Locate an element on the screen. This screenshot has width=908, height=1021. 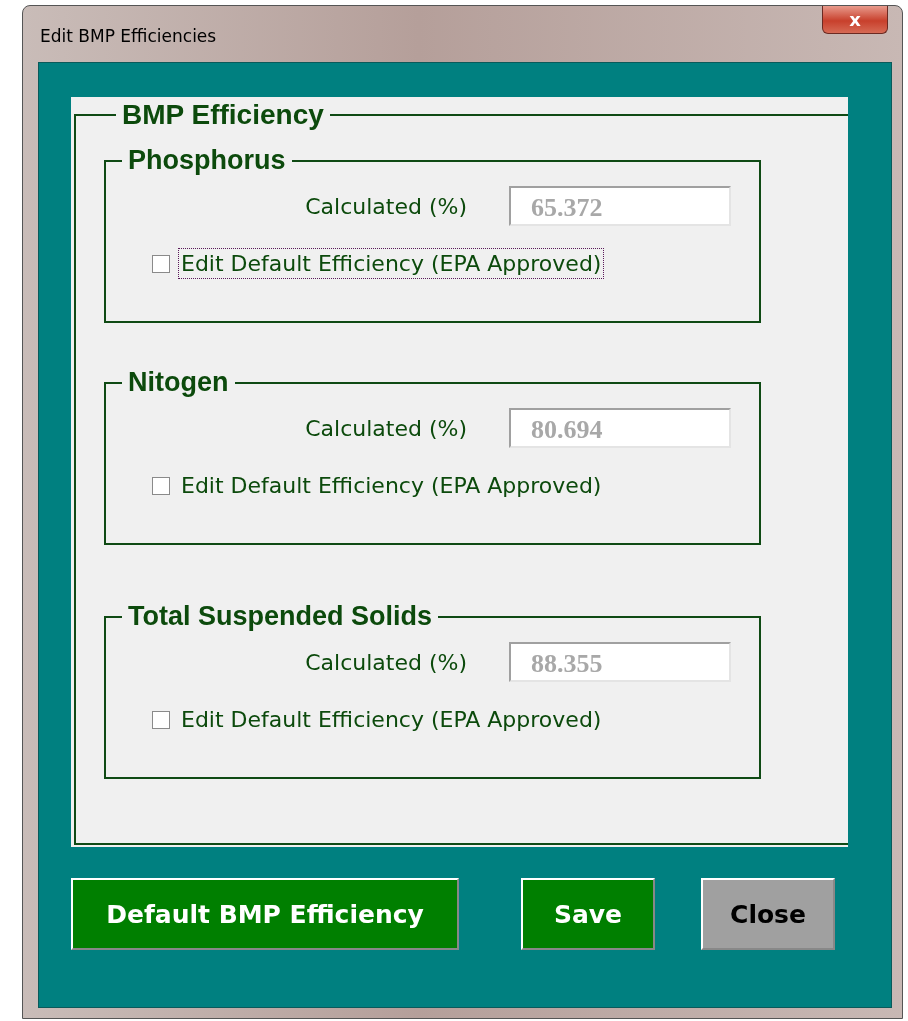
group-title: Total Suspended Solids is located at coordinates (280, 616).